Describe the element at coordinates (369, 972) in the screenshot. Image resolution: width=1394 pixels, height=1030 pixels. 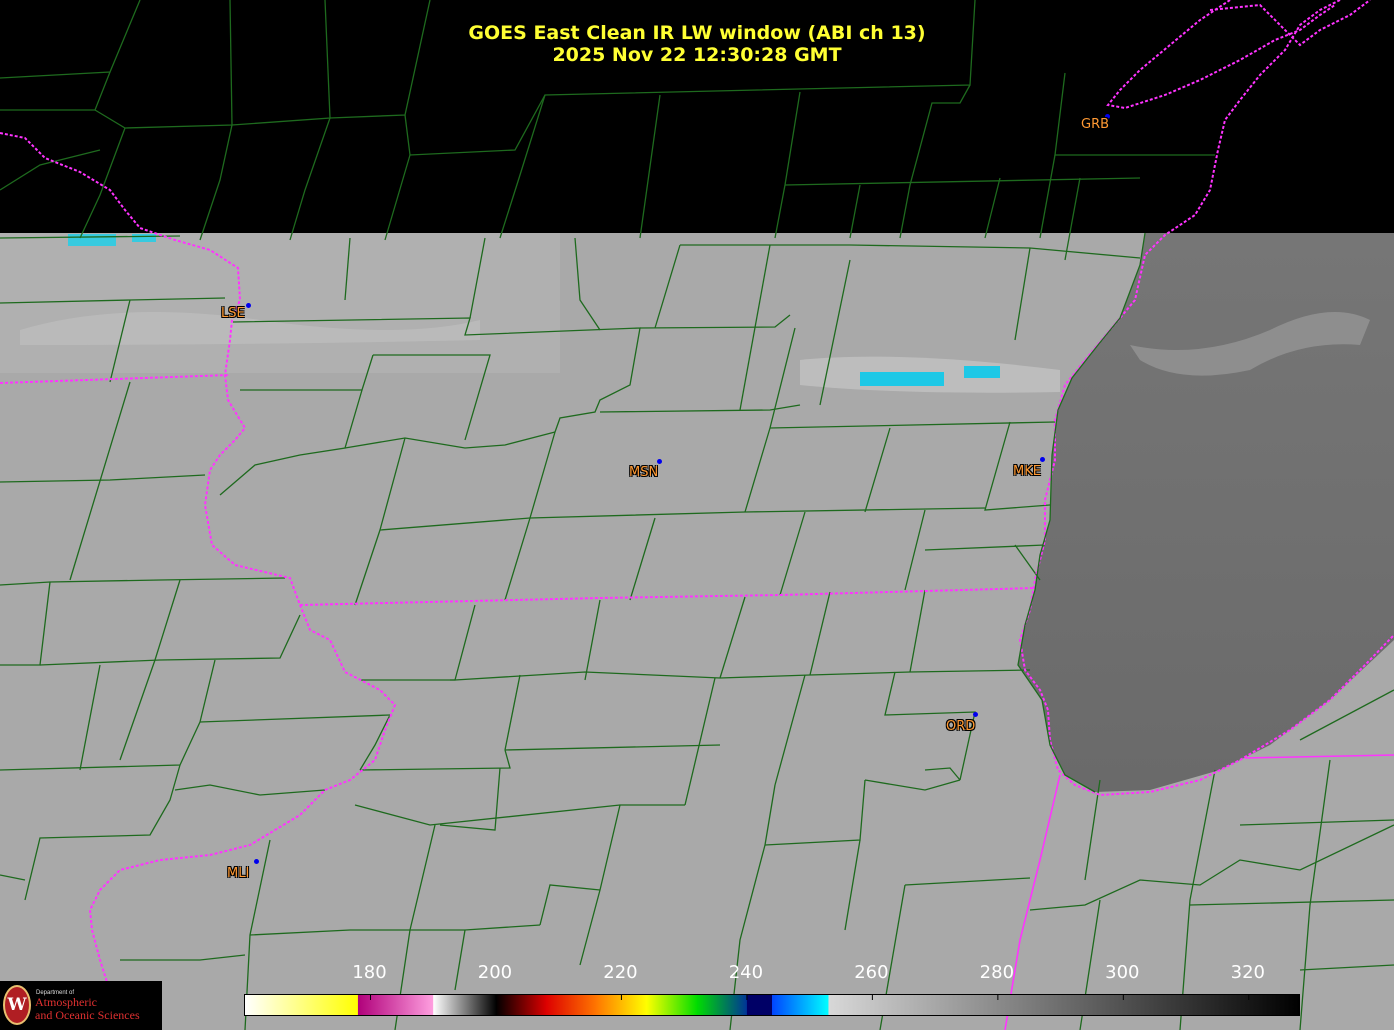
I see `colorbar-tick-label: 180` at that location.